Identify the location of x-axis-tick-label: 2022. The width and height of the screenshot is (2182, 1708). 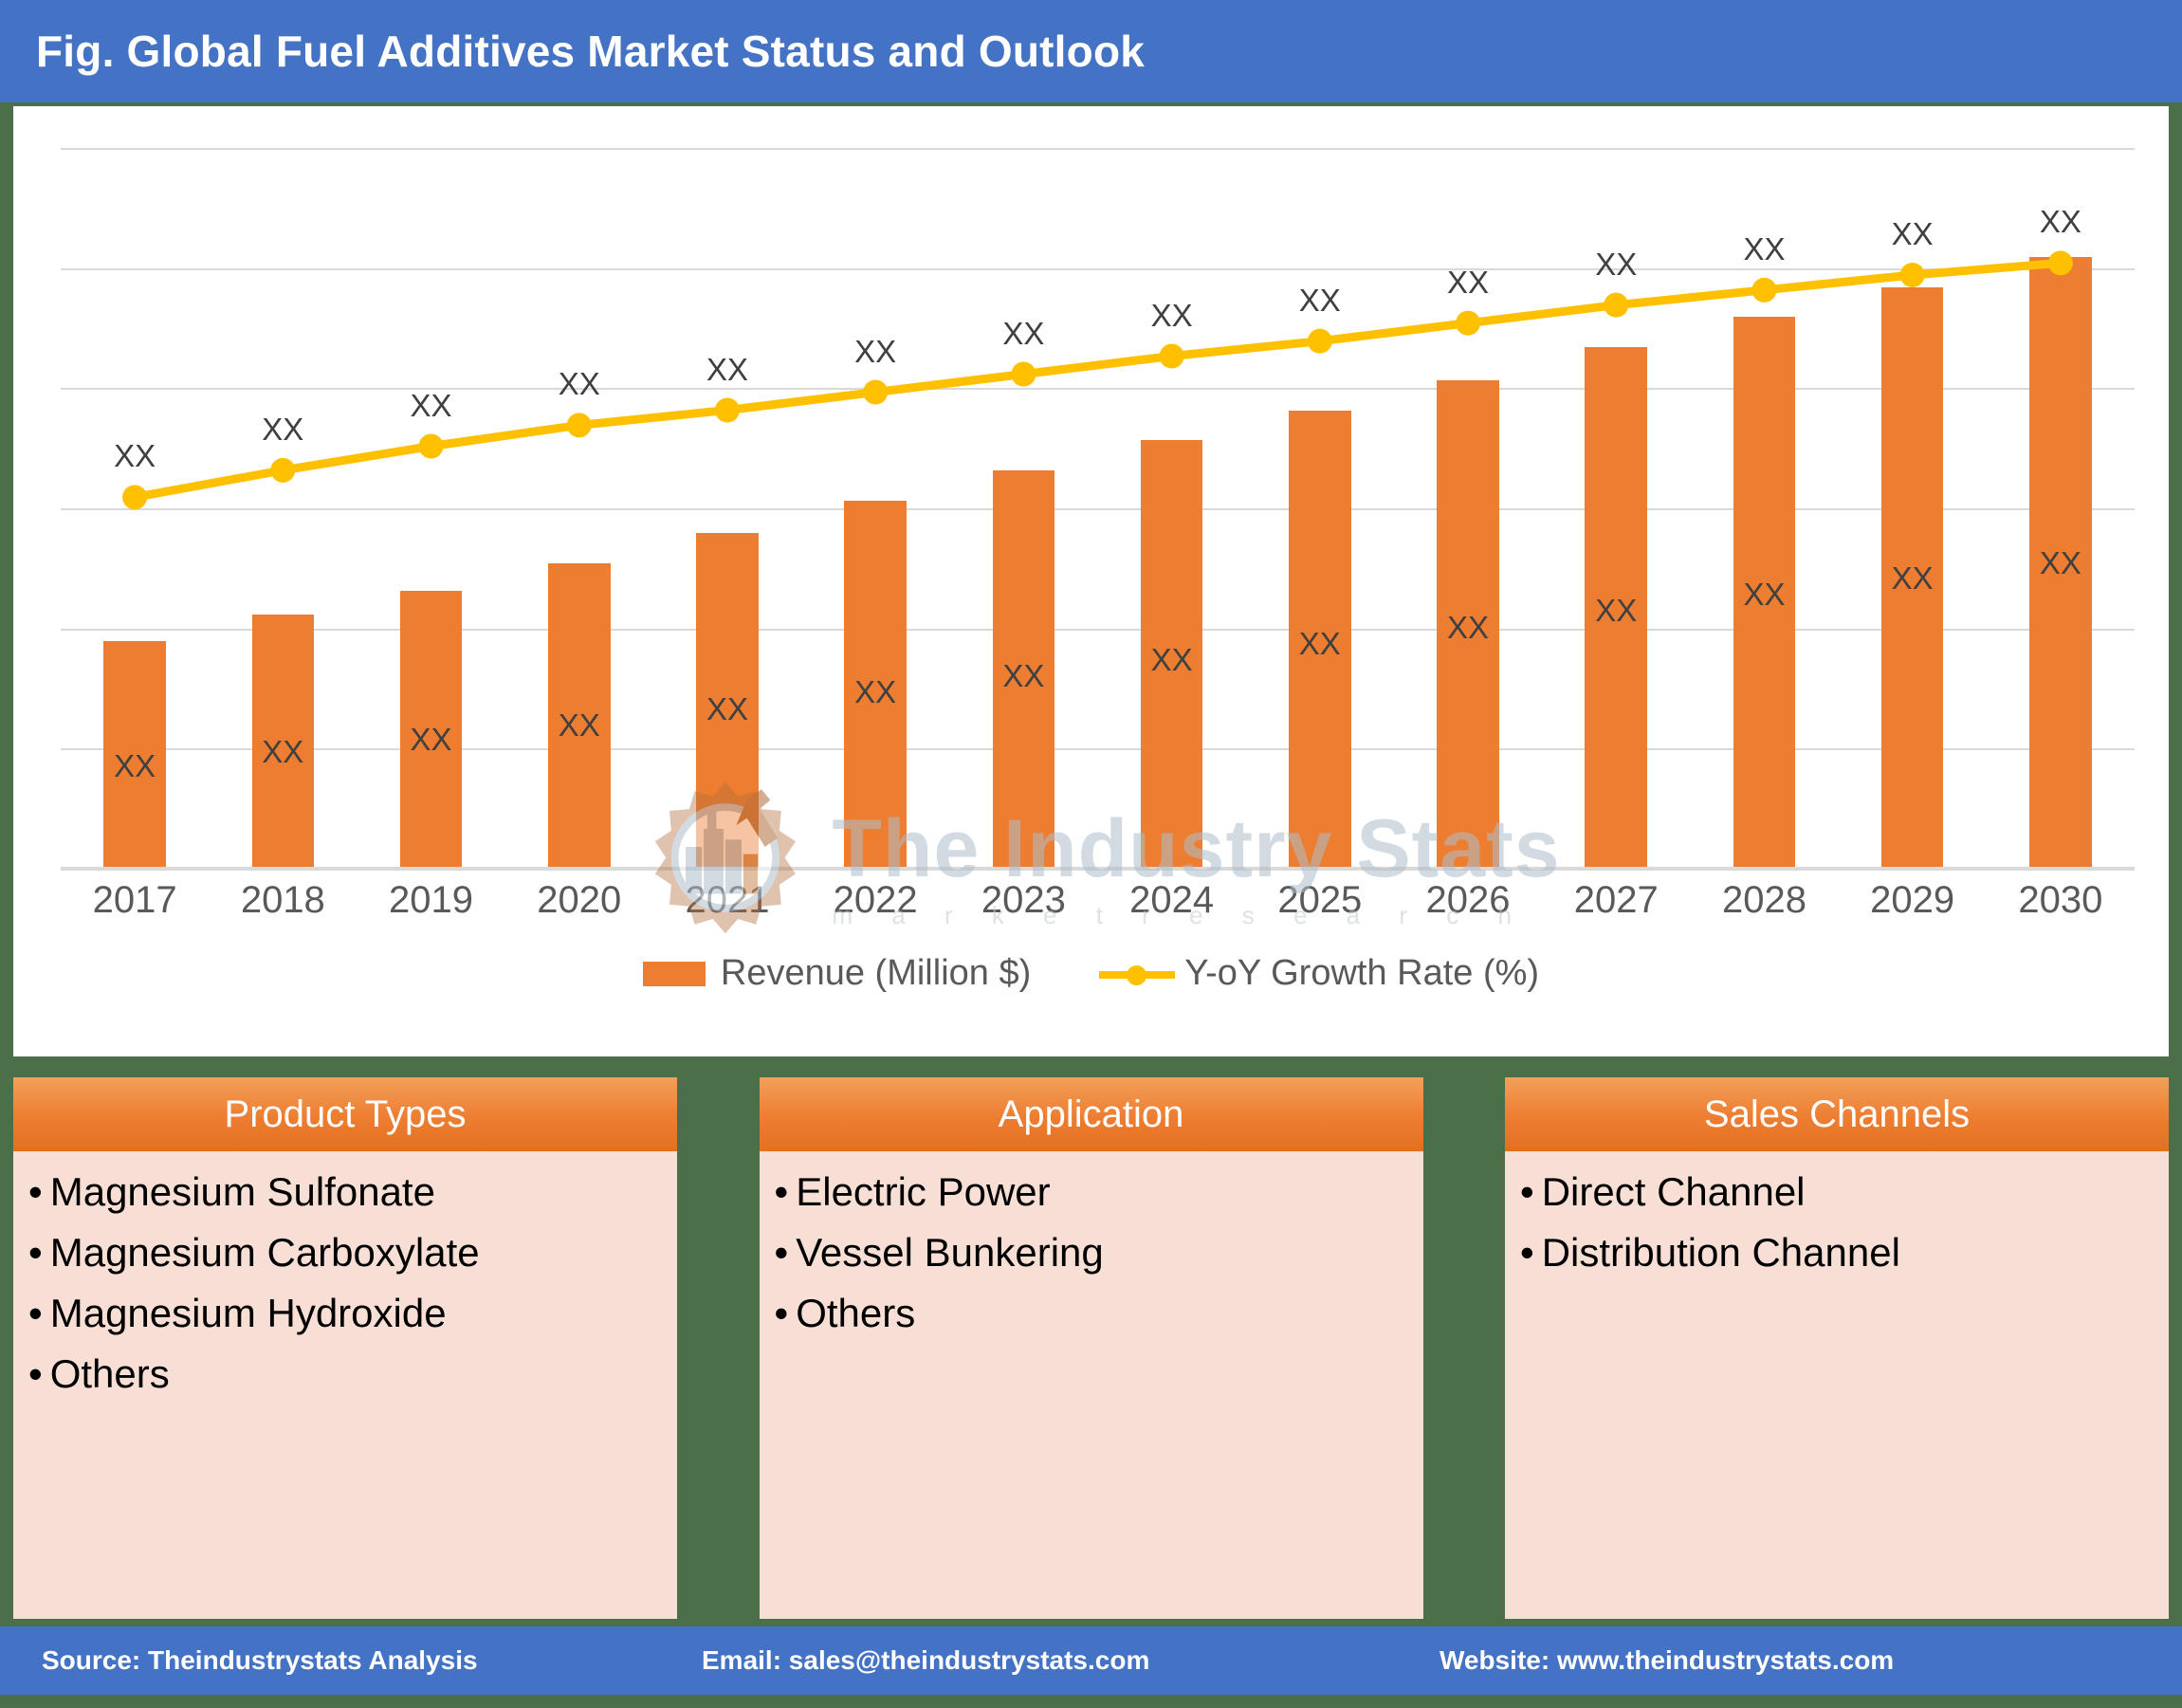
(876, 900).